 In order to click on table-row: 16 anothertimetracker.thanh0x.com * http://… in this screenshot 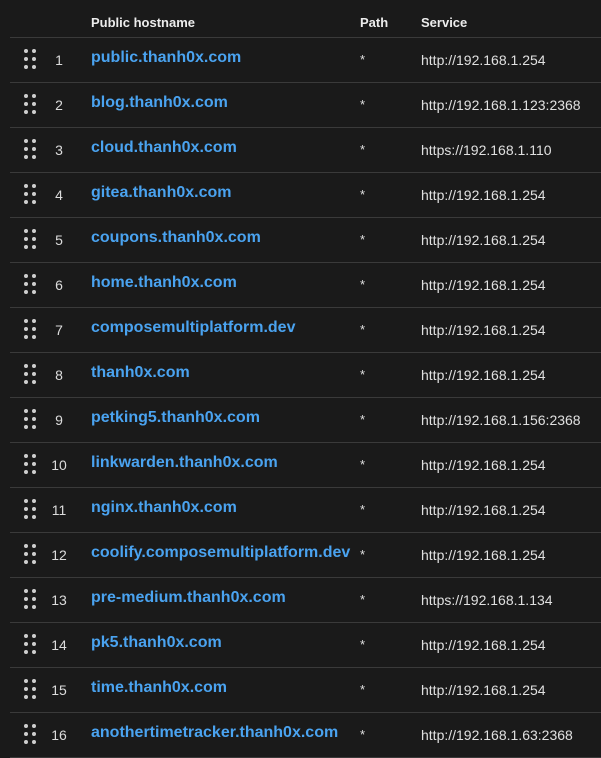, I will do `click(305, 735)`.